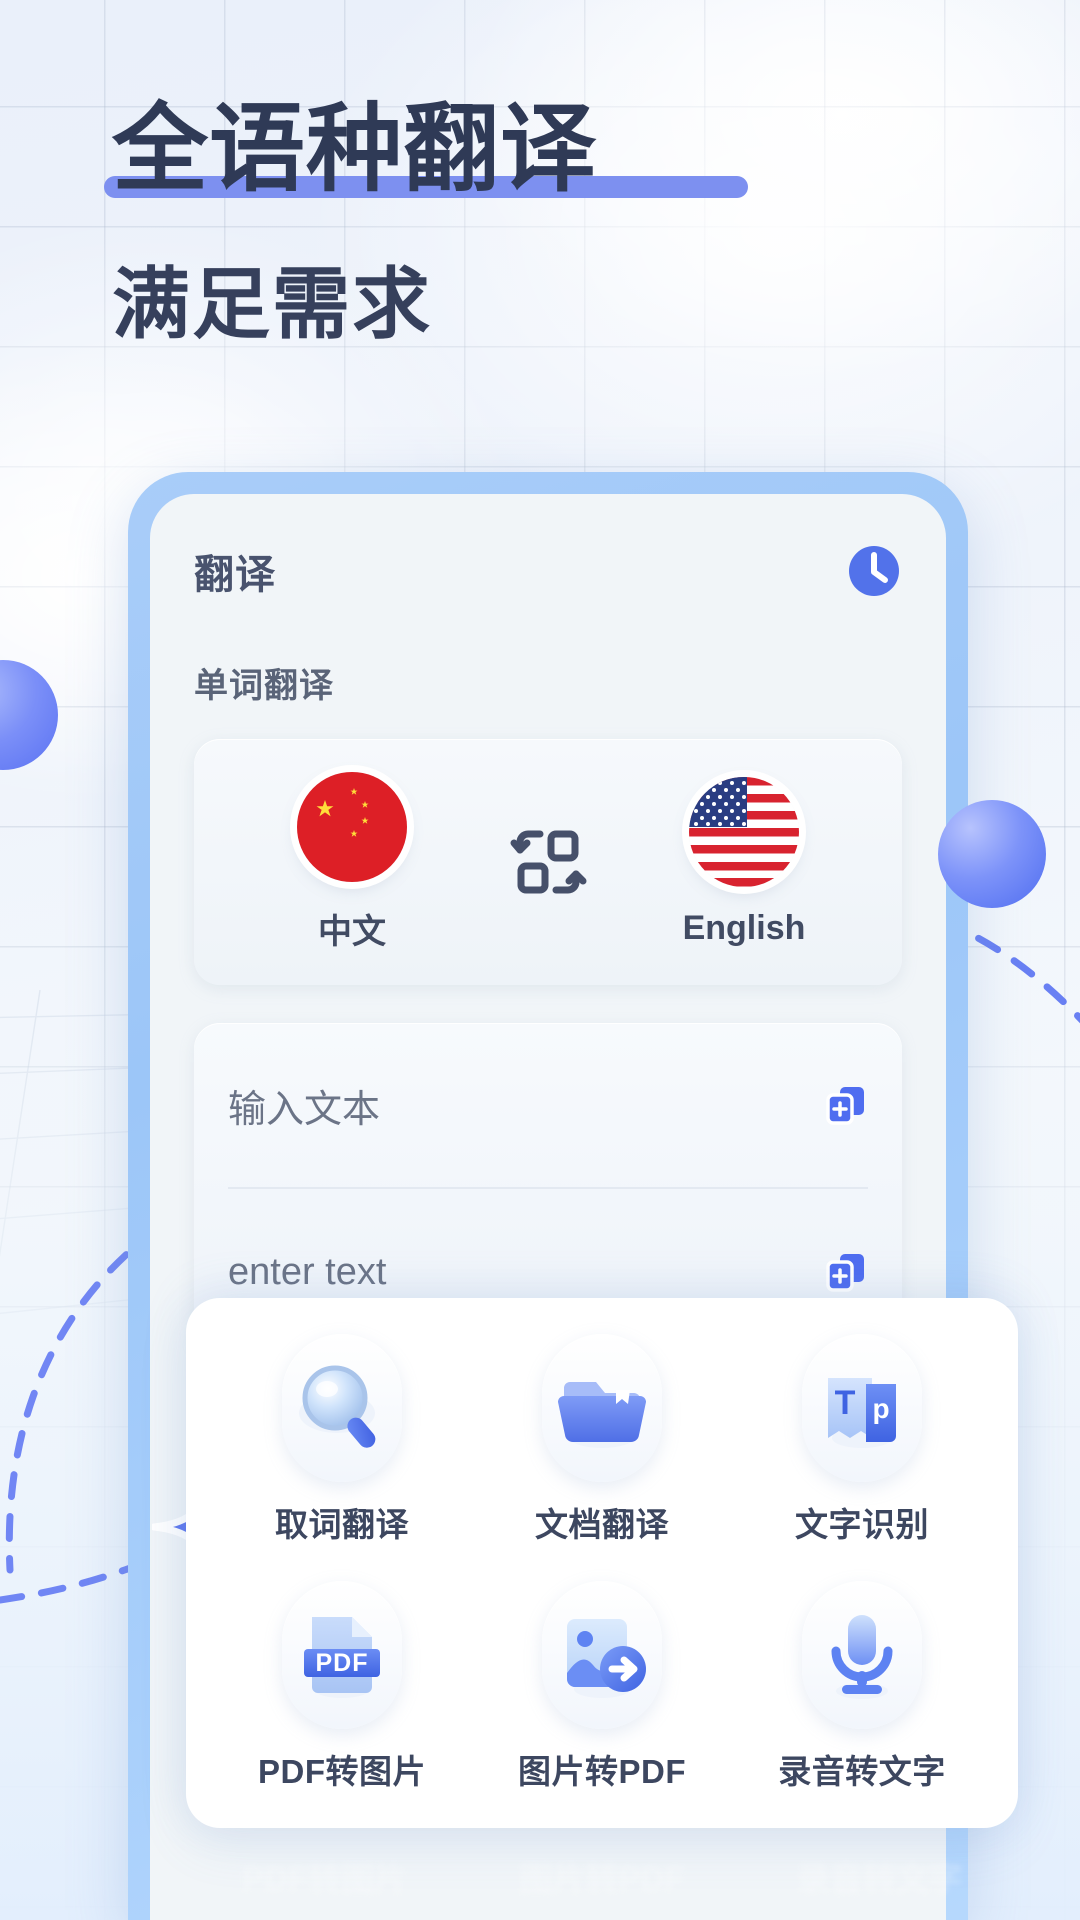  Describe the element at coordinates (602, 1415) in the screenshot. I see `folder-icon` at that location.